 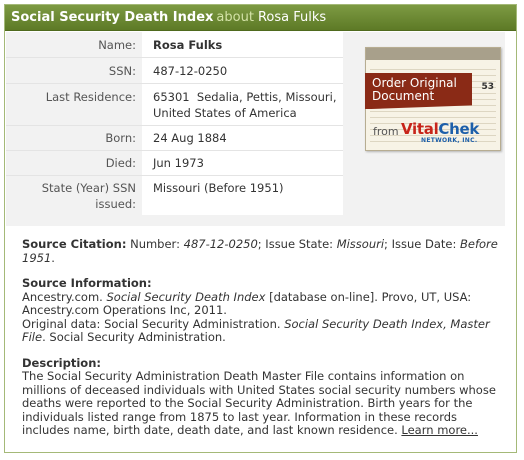 I want to click on field-row-born: Born: 24 Aug 1884, so click(x=174, y=138).